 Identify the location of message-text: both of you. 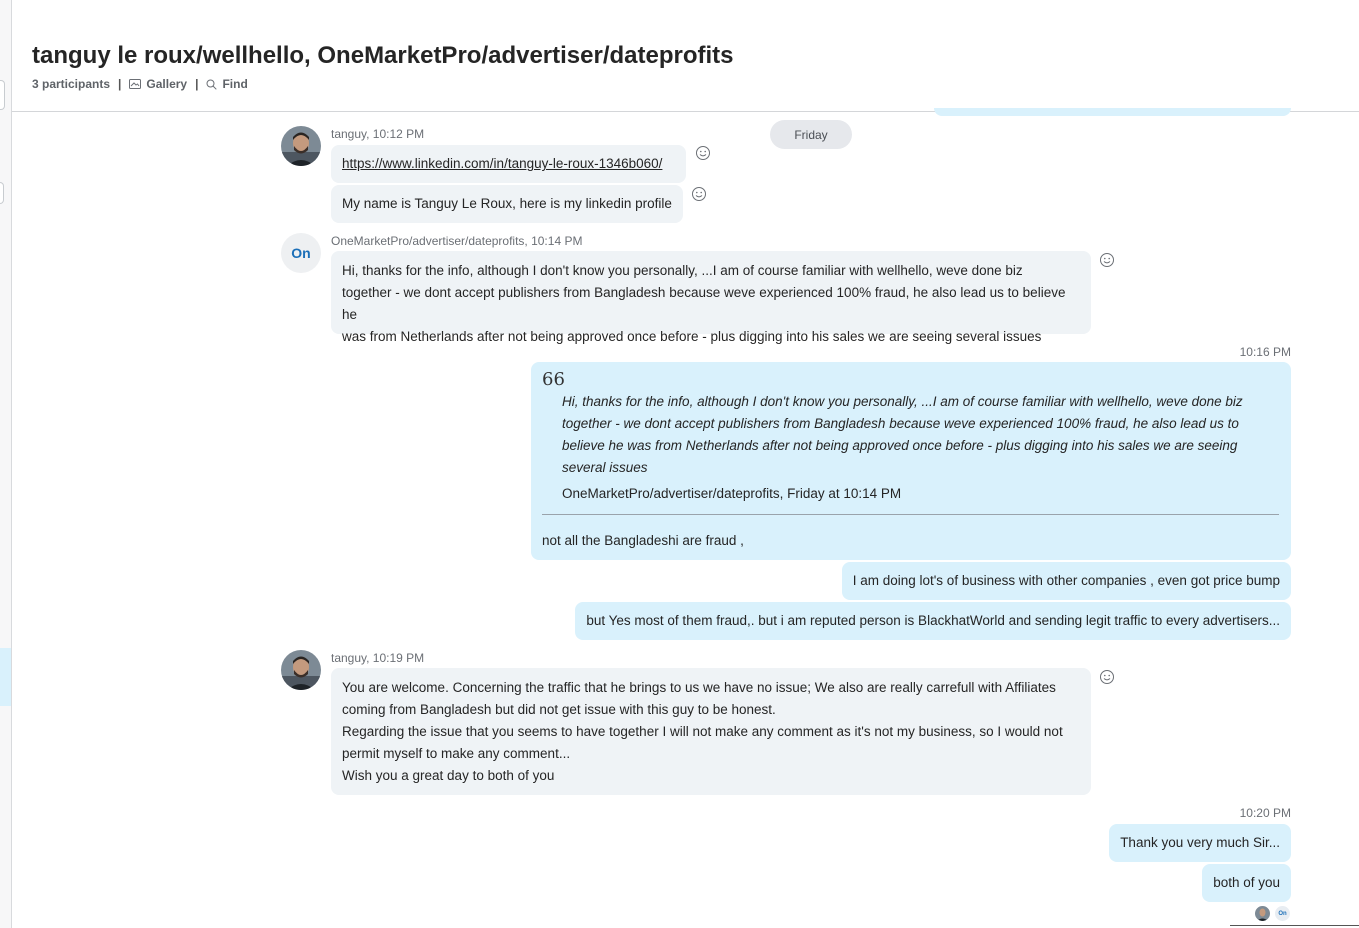
(1246, 882).